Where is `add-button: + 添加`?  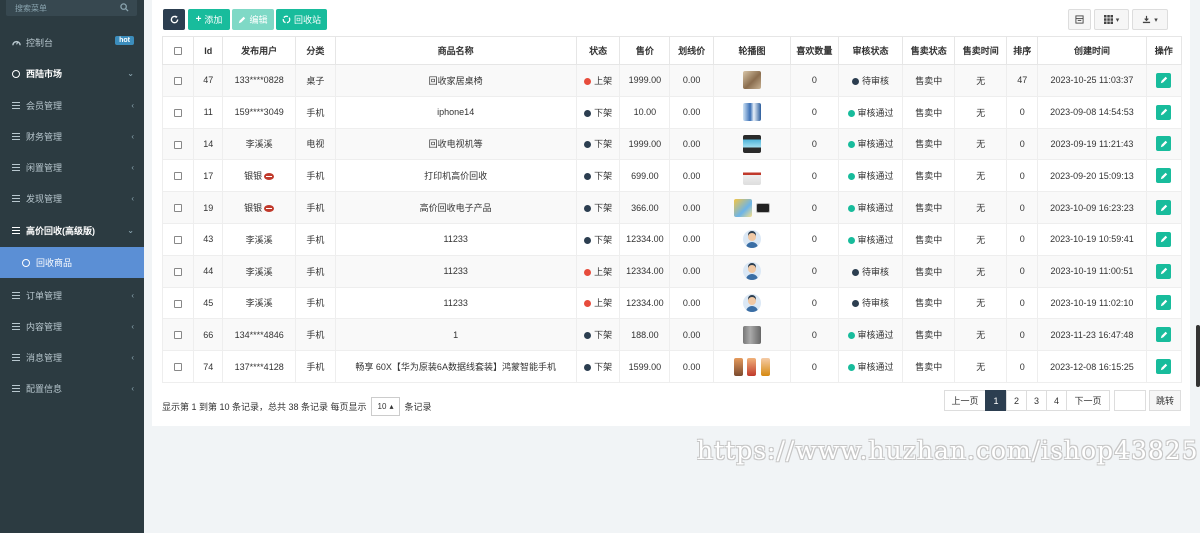
add-button: + 添加 is located at coordinates (209, 19).